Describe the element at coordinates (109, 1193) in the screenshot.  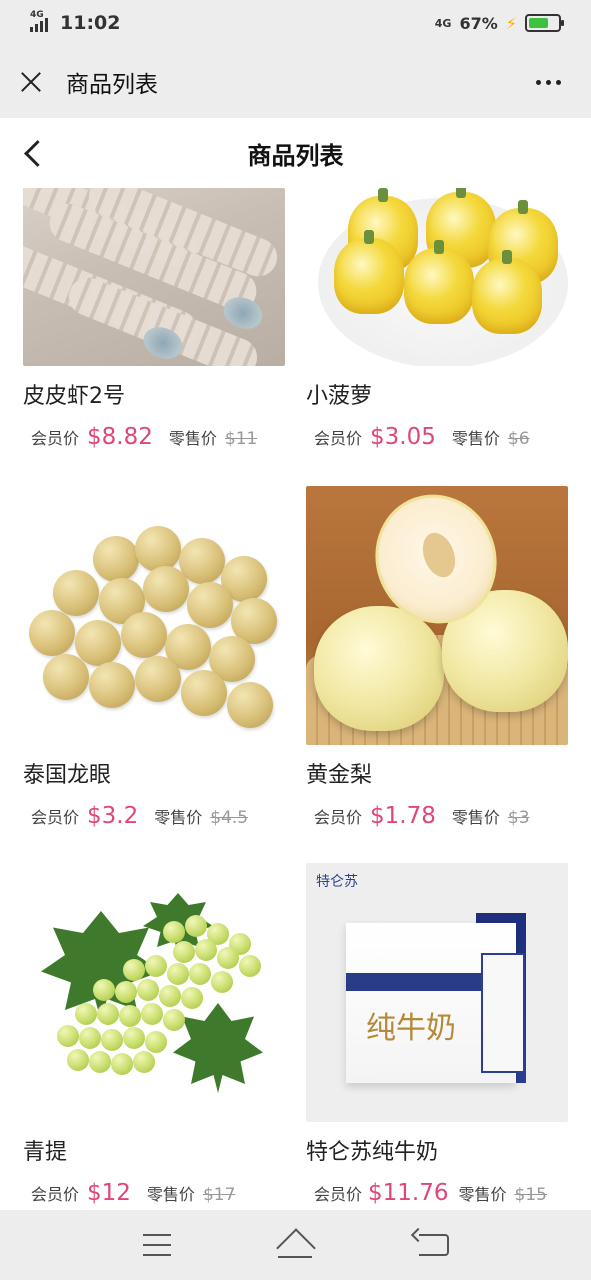
I see `member-price: $12` at that location.